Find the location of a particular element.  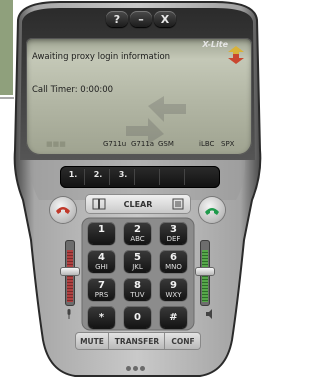

transfer-button: TRANSFER is located at coordinates (136, 341).